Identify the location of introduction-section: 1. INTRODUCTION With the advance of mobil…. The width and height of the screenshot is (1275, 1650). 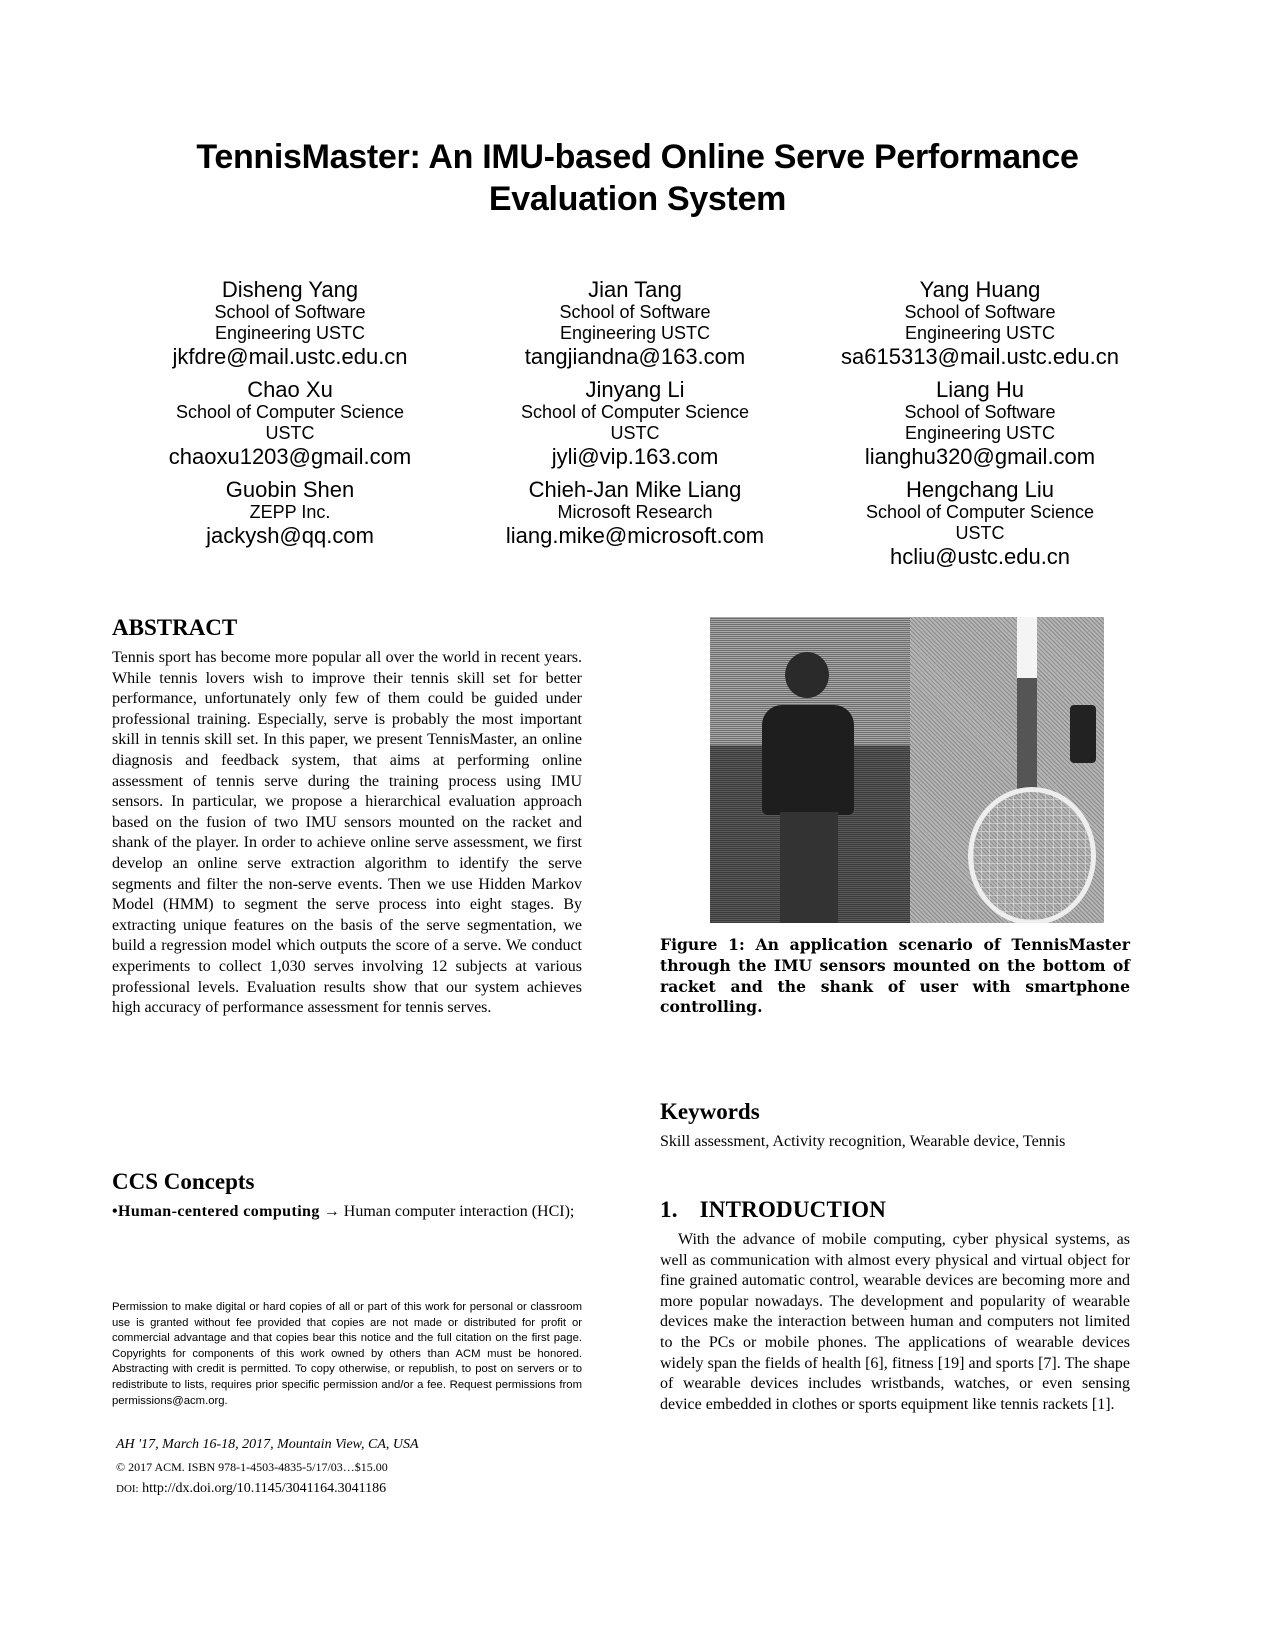
(895, 1305).